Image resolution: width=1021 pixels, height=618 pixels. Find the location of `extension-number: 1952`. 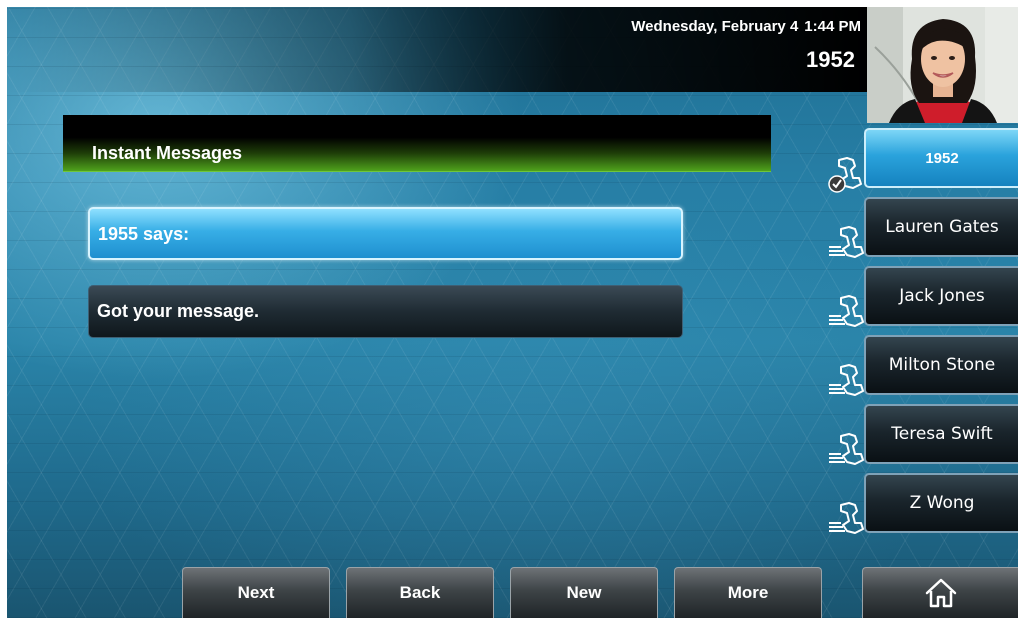

extension-number: 1952 is located at coordinates (830, 59).